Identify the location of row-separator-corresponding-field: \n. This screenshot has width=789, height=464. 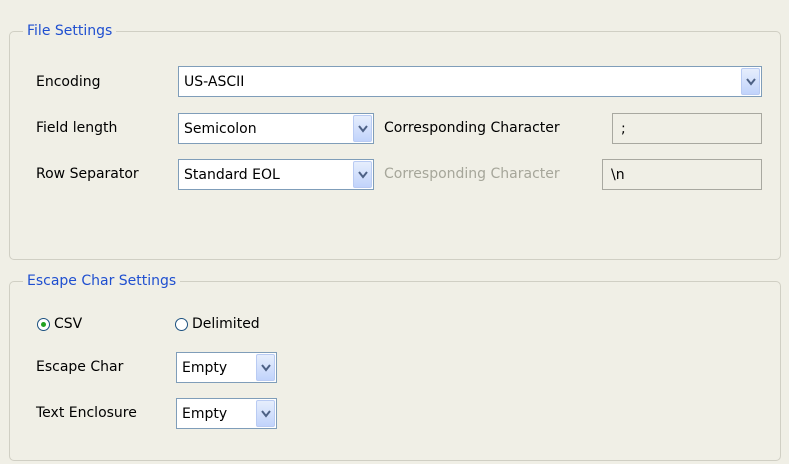
(682, 174).